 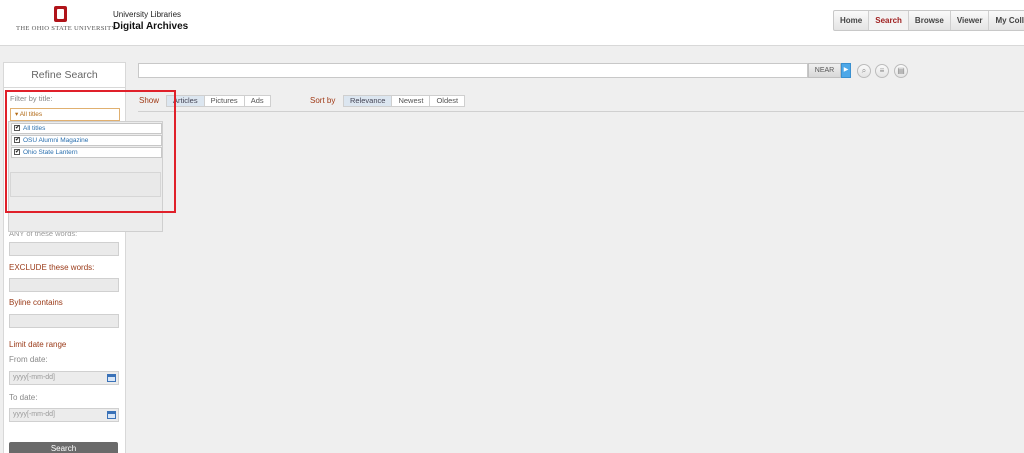 I want to click on title-option-lantern: ✔ Ohio State Lantern, so click(x=86, y=152).